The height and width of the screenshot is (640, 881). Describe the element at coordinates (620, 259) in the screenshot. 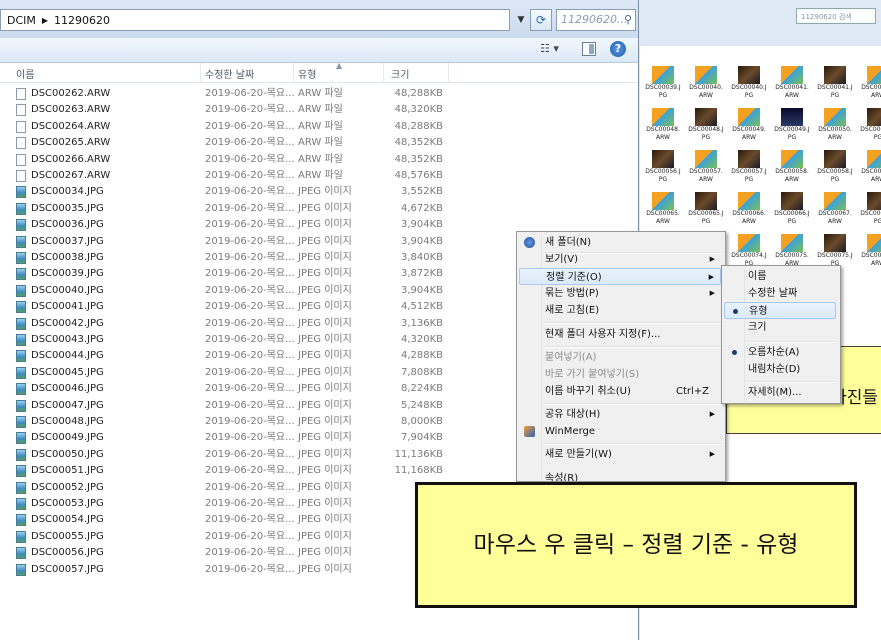

I see `menu-view: 보기(V) ▶` at that location.